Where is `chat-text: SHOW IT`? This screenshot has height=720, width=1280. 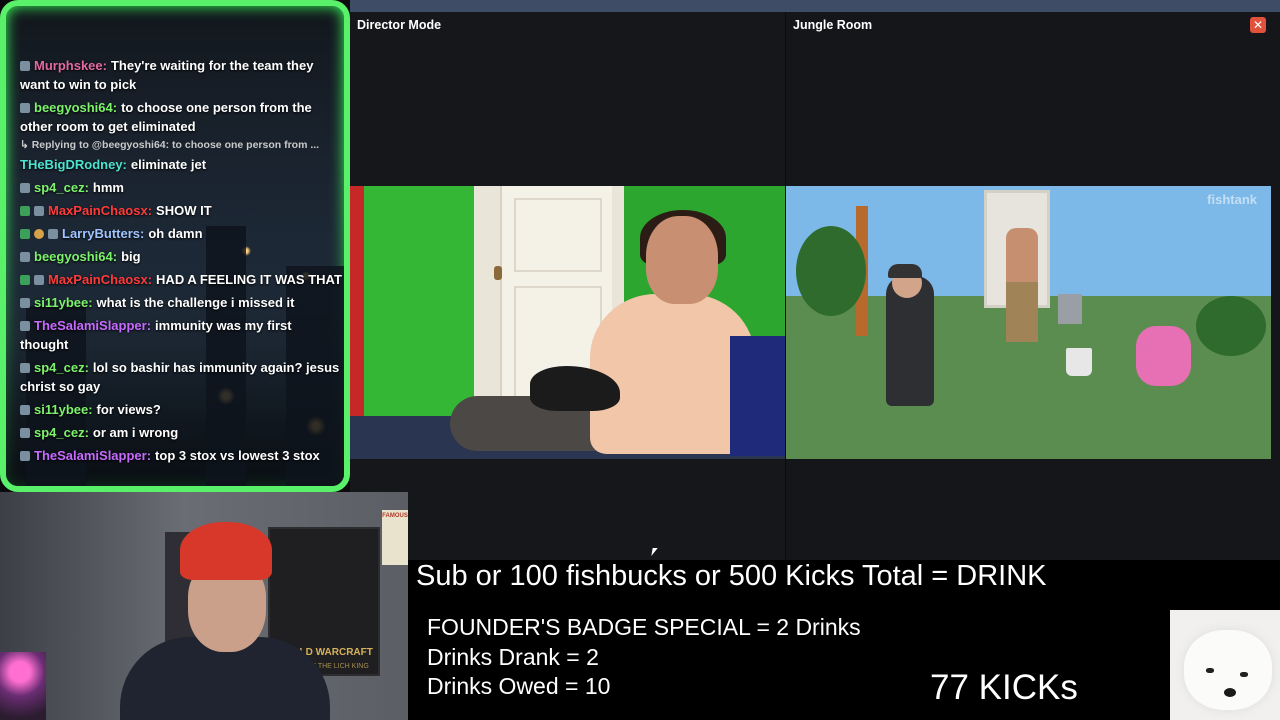
chat-text: SHOW IT is located at coordinates (184, 210).